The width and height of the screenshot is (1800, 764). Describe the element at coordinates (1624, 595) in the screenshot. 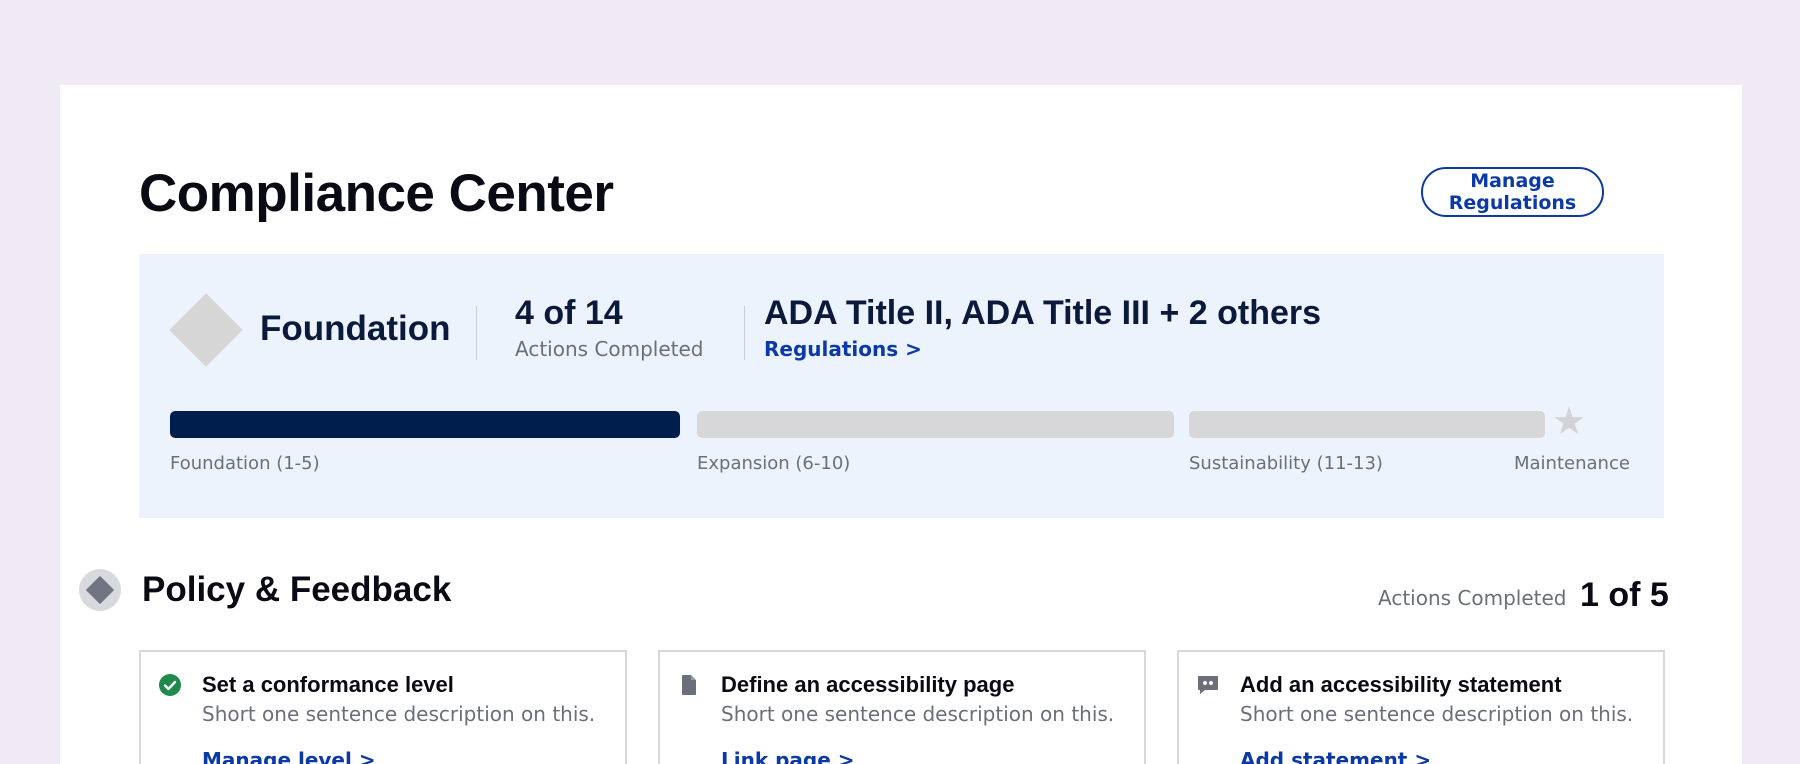

I see `section-count: 1 of 5` at that location.